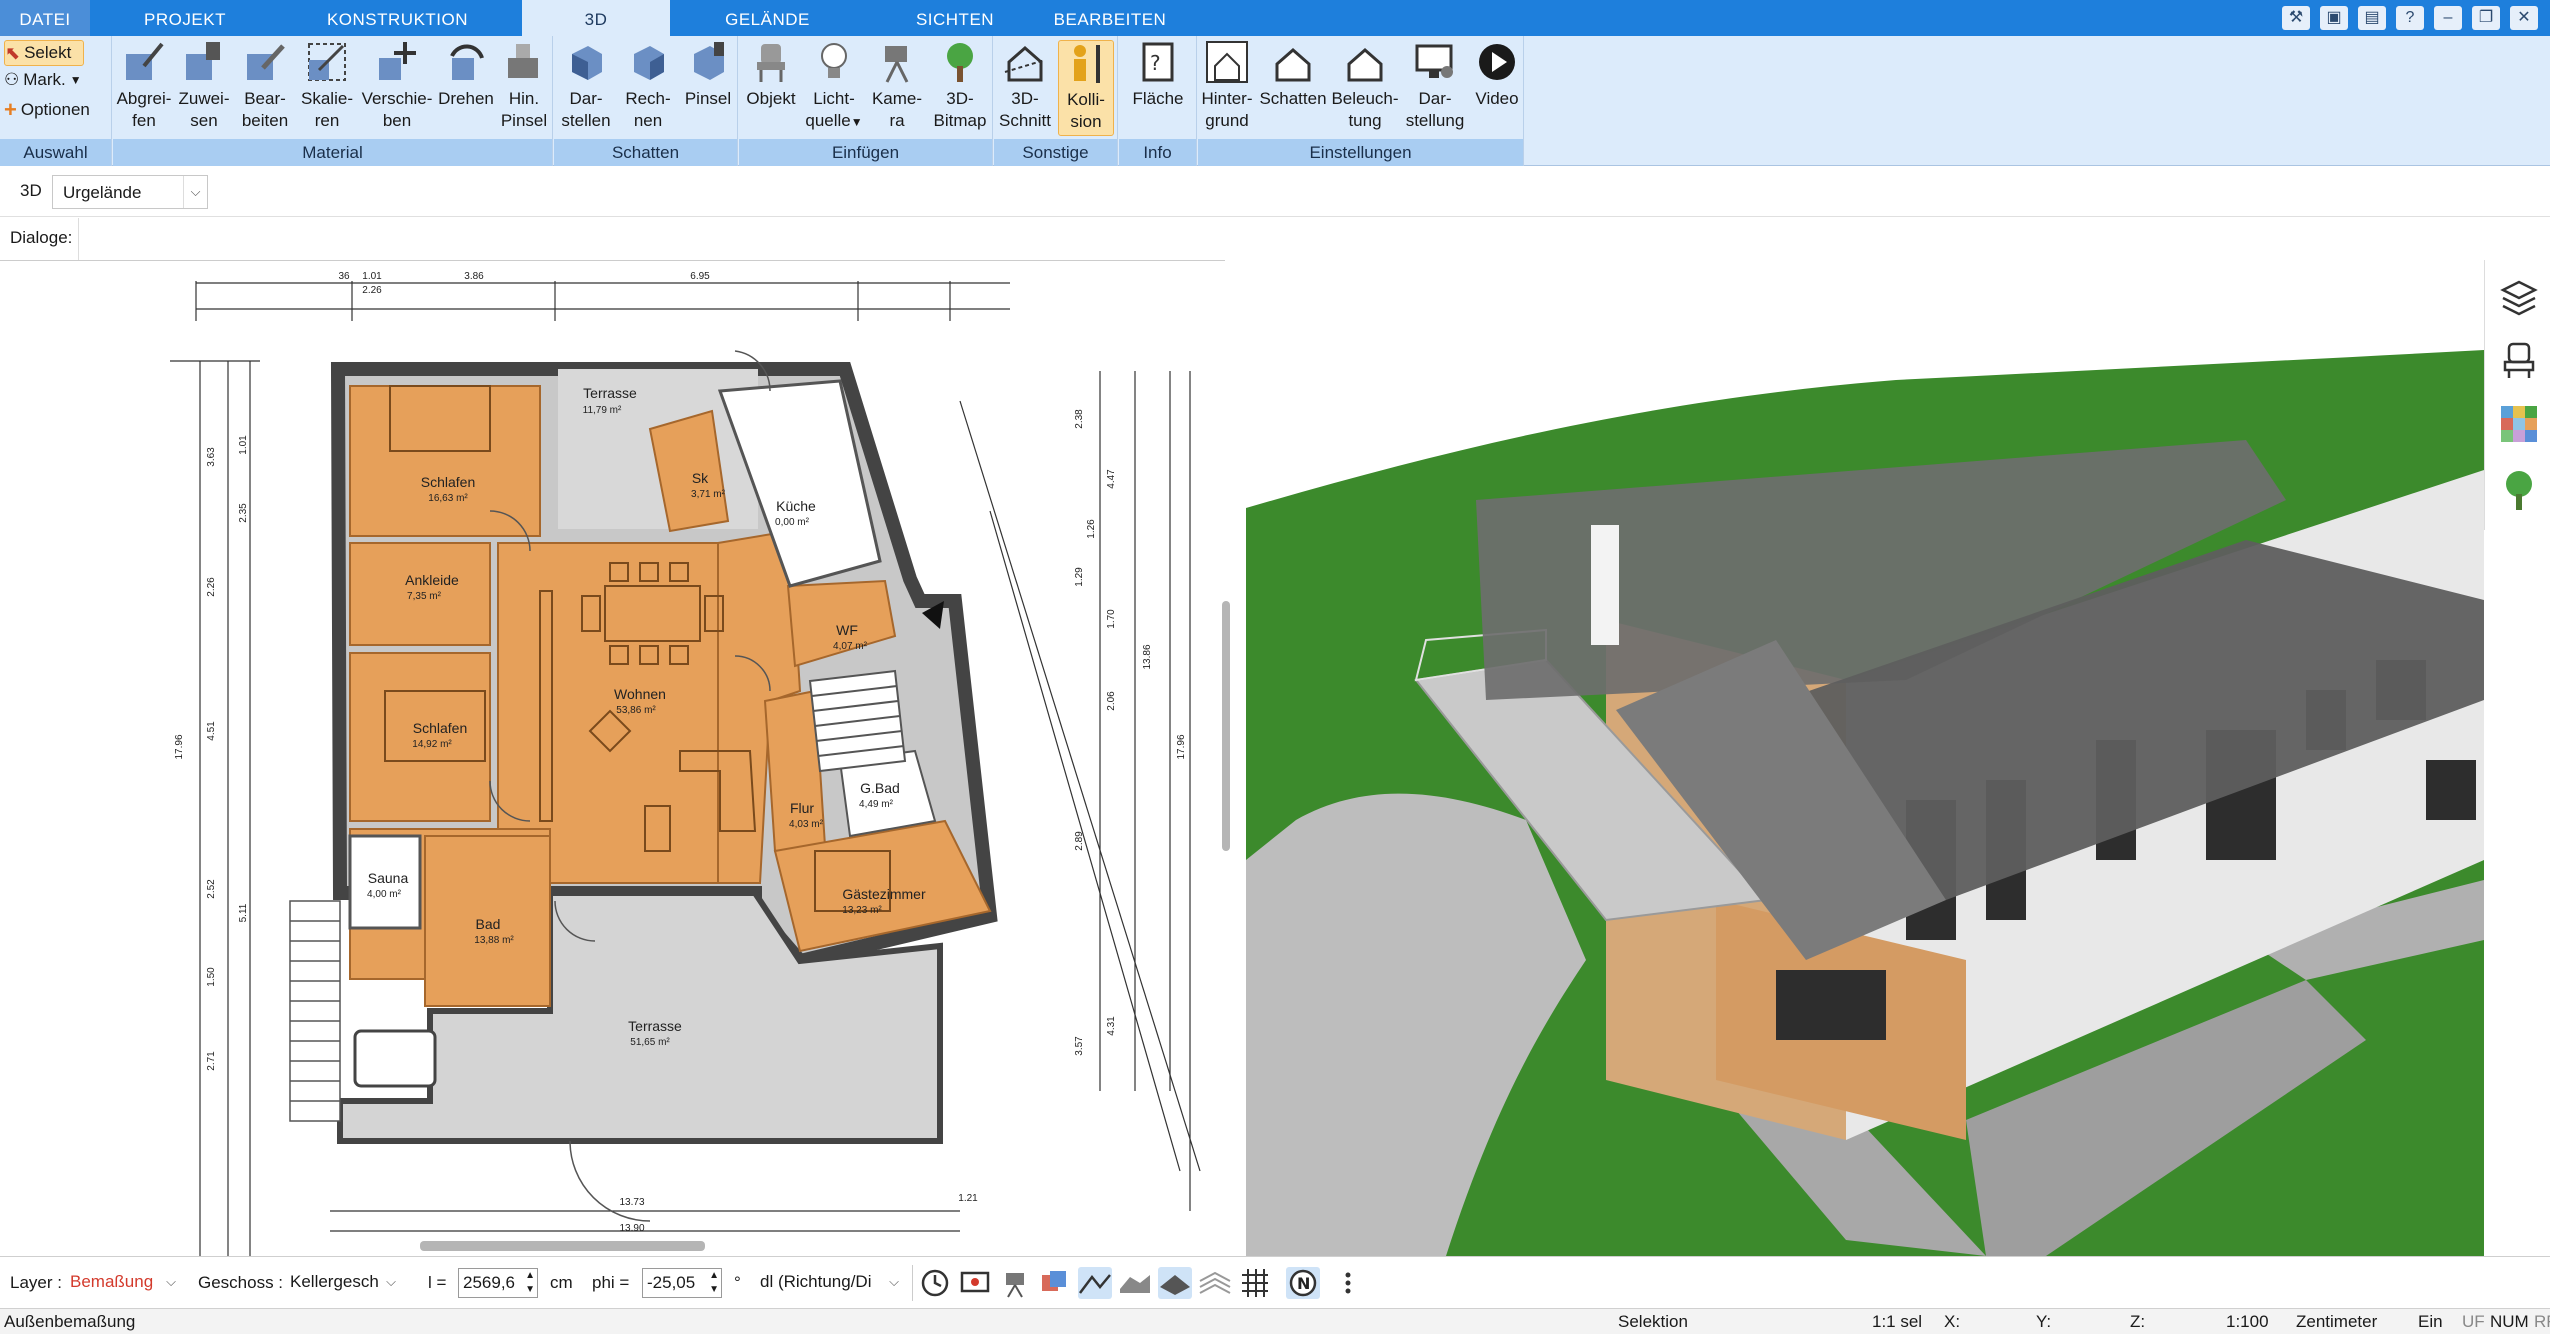 The image size is (2550, 1335). What do you see at coordinates (1227, 86) in the screenshot?
I see `hintergrund-button: Hinter-grund` at bounding box center [1227, 86].